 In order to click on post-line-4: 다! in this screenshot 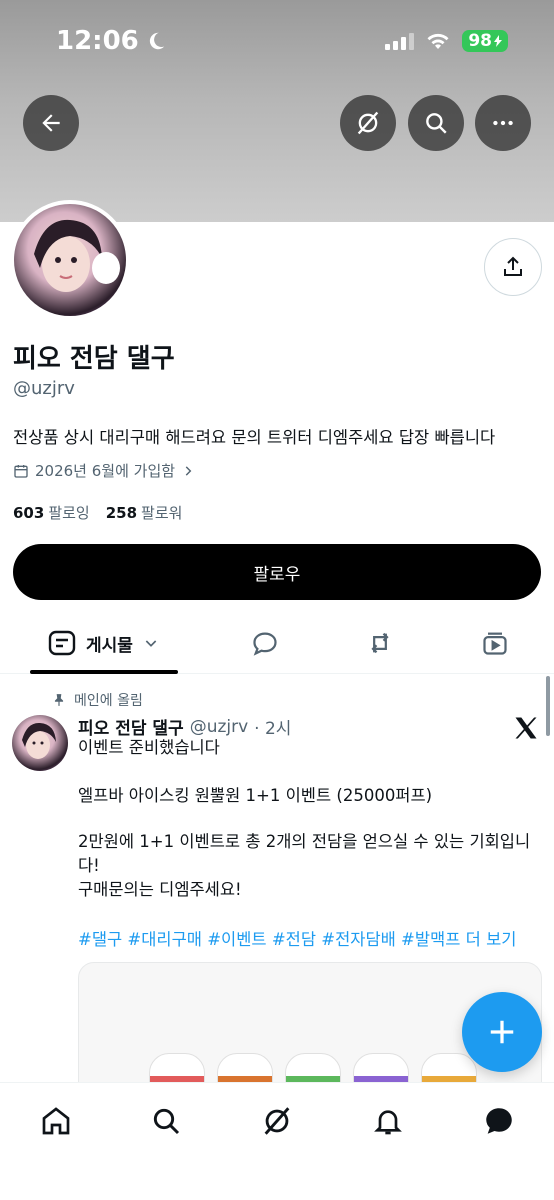, I will do `click(89, 865)`.